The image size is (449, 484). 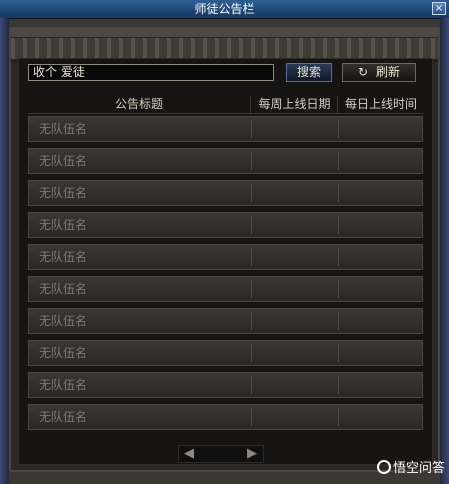 I want to click on close-button: ×, so click(x=439, y=8).